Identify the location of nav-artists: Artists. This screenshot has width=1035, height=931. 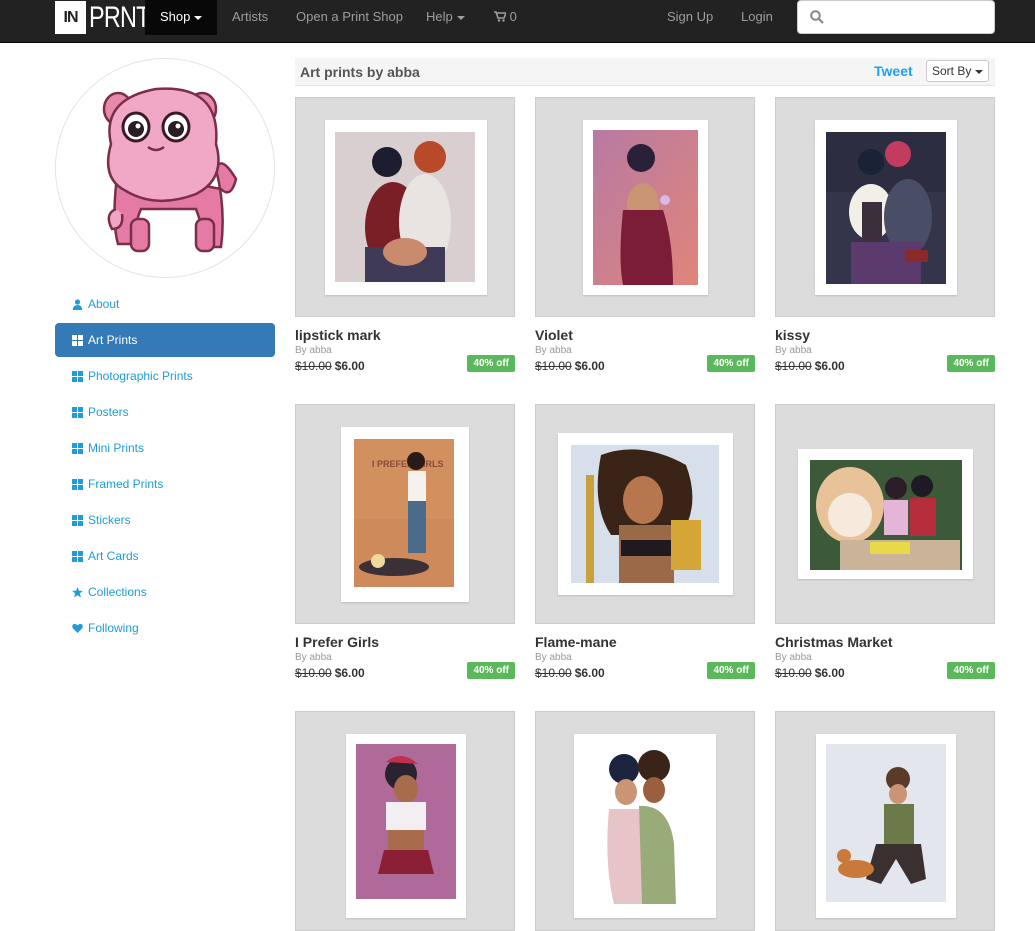
(250, 17).